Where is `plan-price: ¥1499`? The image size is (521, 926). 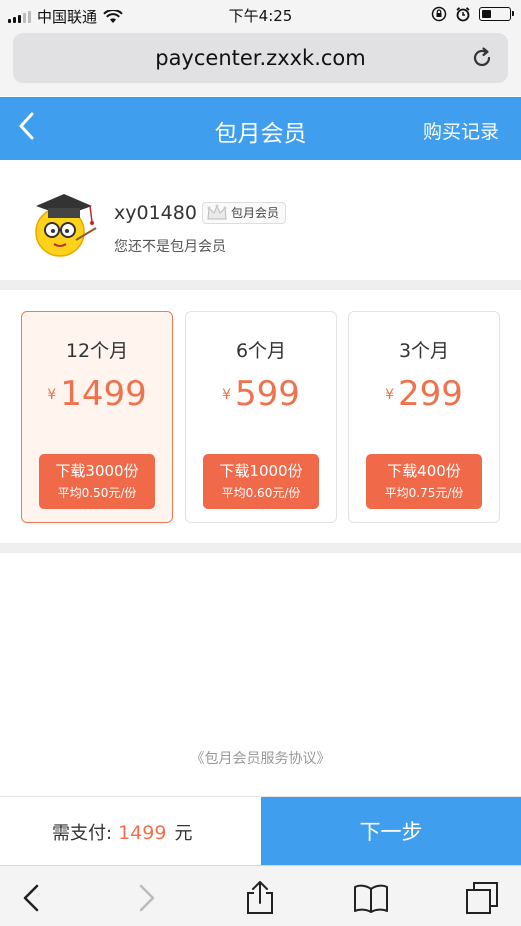
plan-price: ¥1499 is located at coordinates (97, 394).